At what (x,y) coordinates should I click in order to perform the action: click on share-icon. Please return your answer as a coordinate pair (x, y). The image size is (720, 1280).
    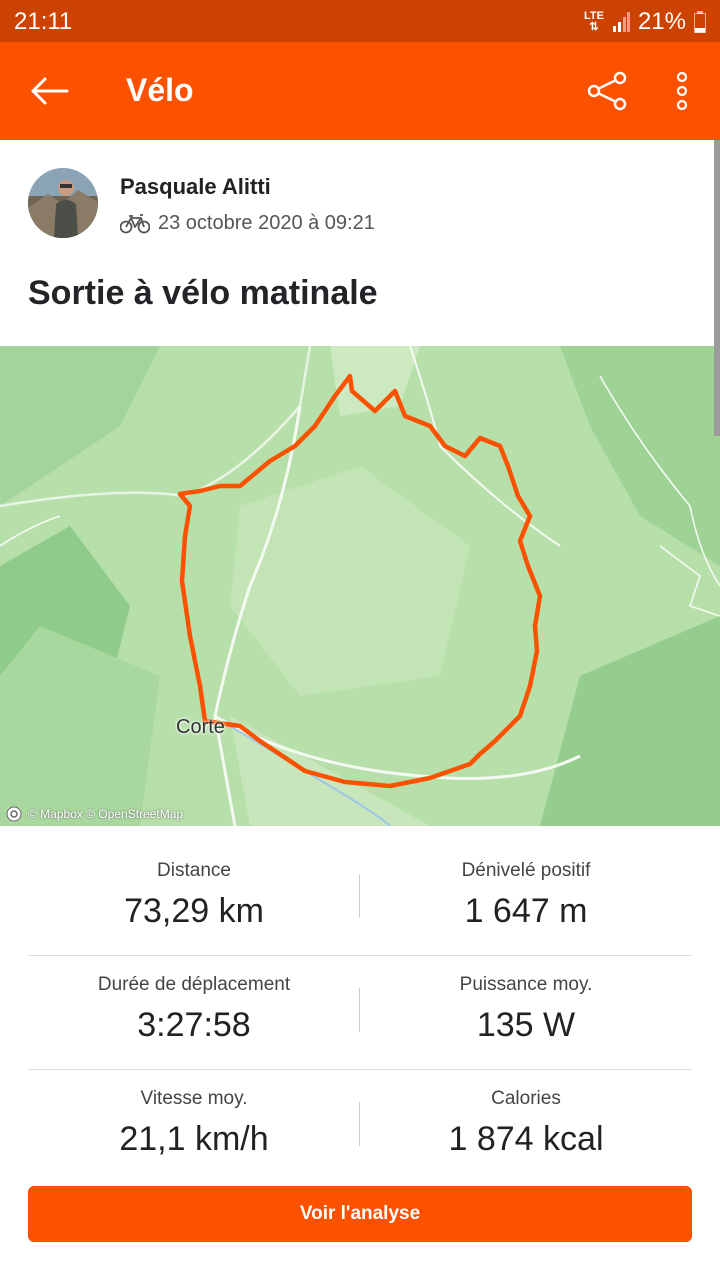
    Looking at the image, I should click on (607, 91).